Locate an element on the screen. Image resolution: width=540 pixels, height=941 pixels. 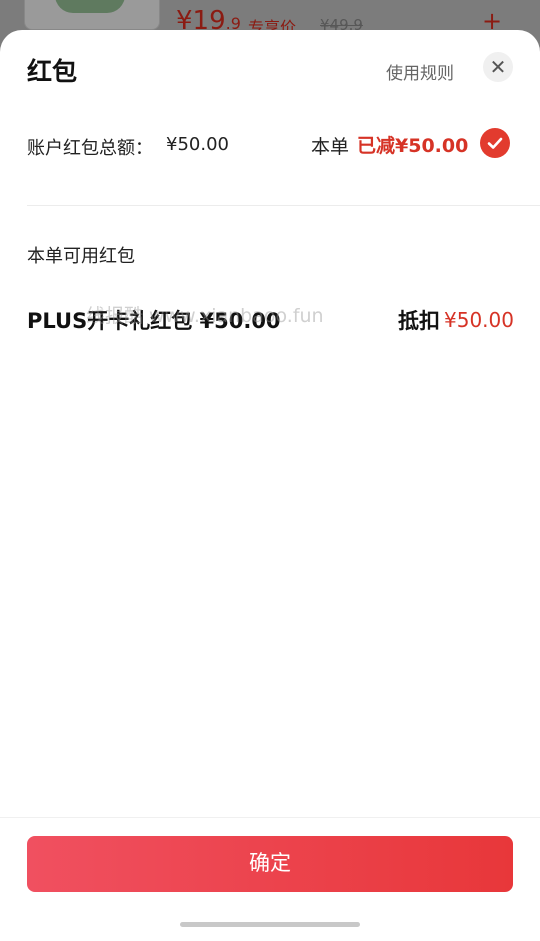
balance-value: ¥50.00 is located at coordinates (197, 144).